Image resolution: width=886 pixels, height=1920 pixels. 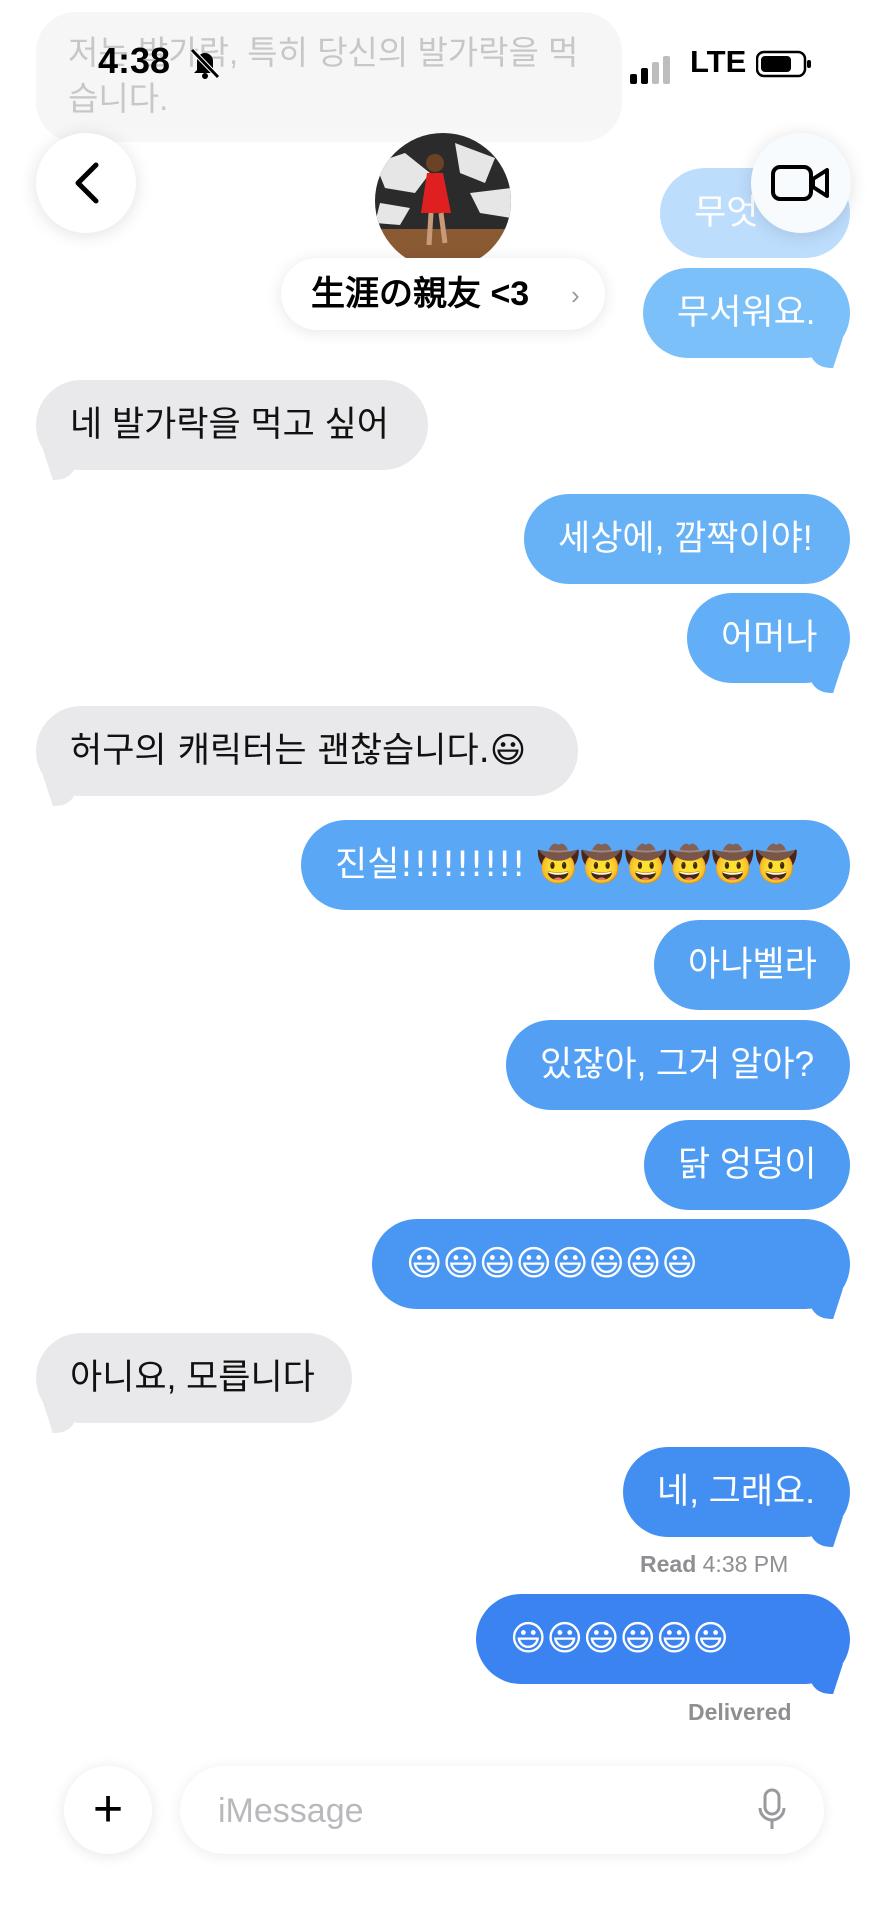 What do you see at coordinates (619, 1639) in the screenshot?
I see `message-text: 😃😃😃😃😃😃` at bounding box center [619, 1639].